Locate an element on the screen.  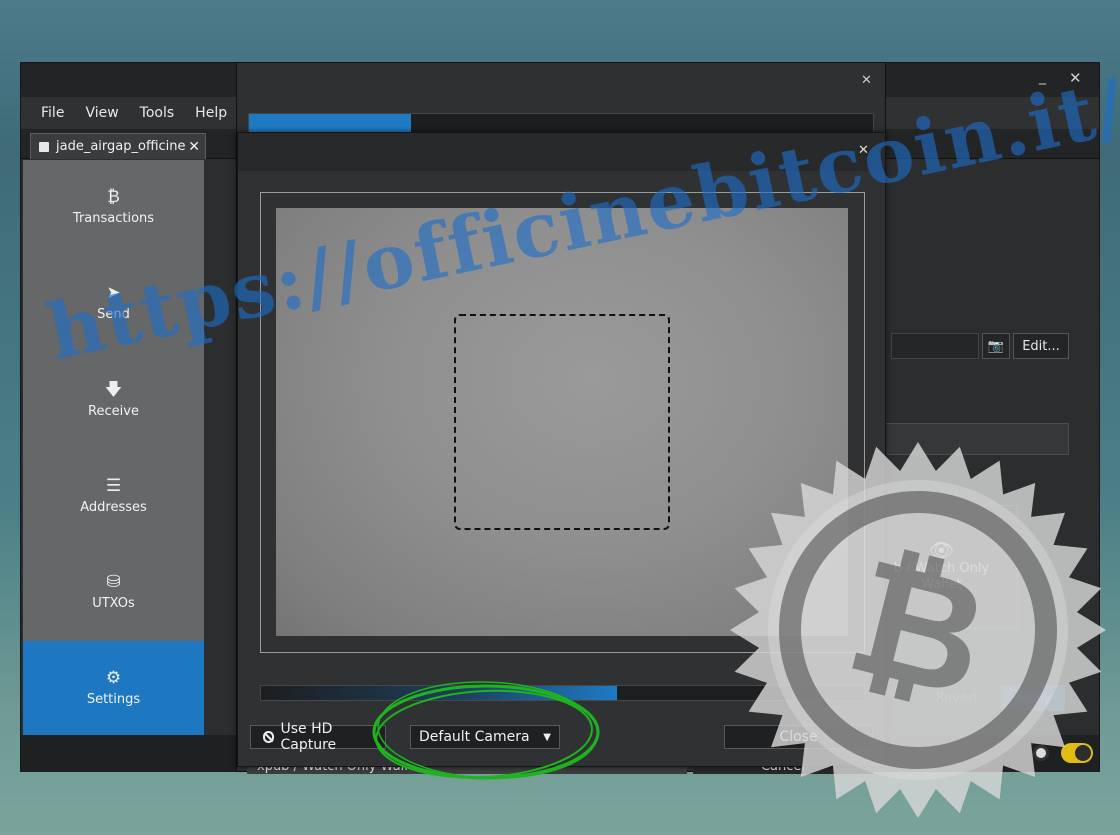
camera-select-value: Default Camera is located at coordinates (474, 737).